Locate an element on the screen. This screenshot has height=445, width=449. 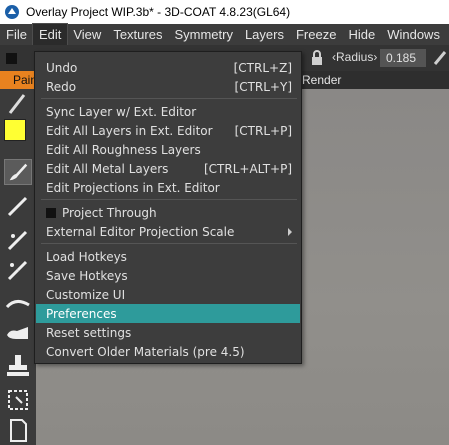
submenu-arrow-icon is located at coordinates (290, 231).